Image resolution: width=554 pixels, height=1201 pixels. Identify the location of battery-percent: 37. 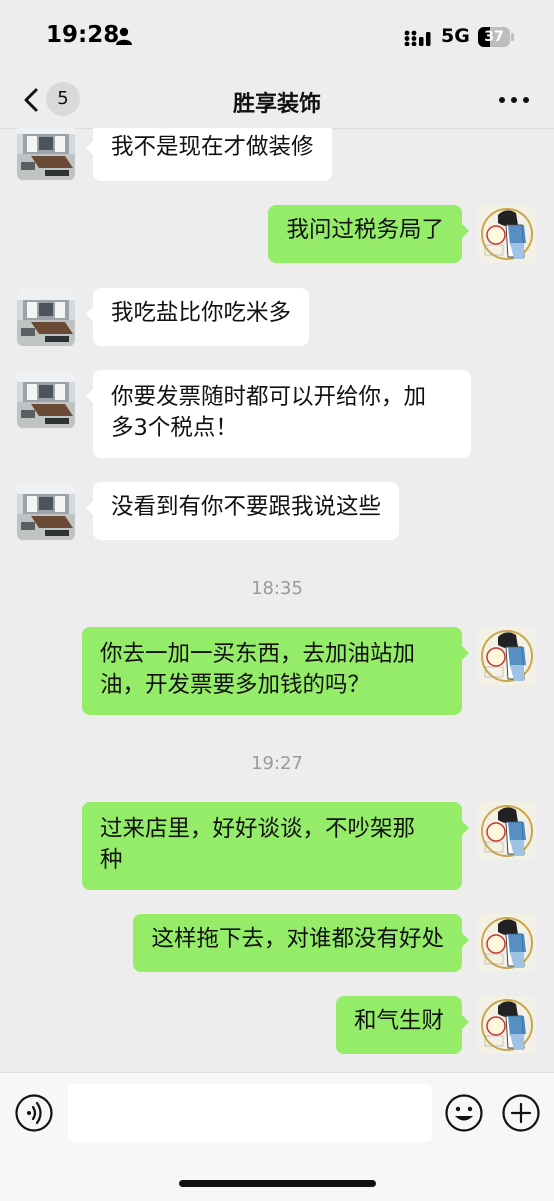
(494, 37).